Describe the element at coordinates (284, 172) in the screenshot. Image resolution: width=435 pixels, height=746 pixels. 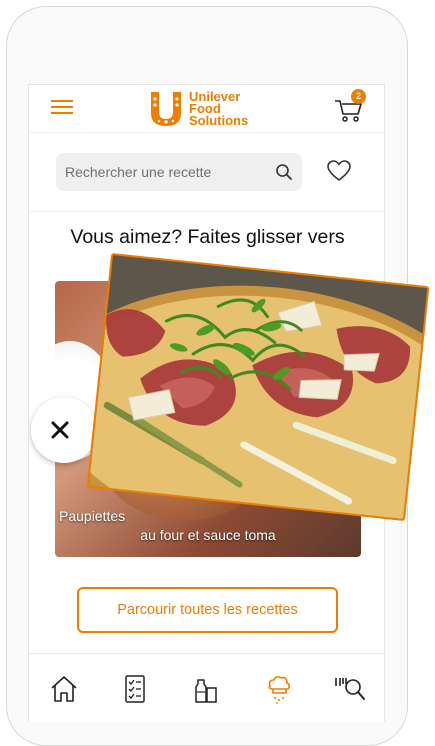
I see `search-icon` at that location.